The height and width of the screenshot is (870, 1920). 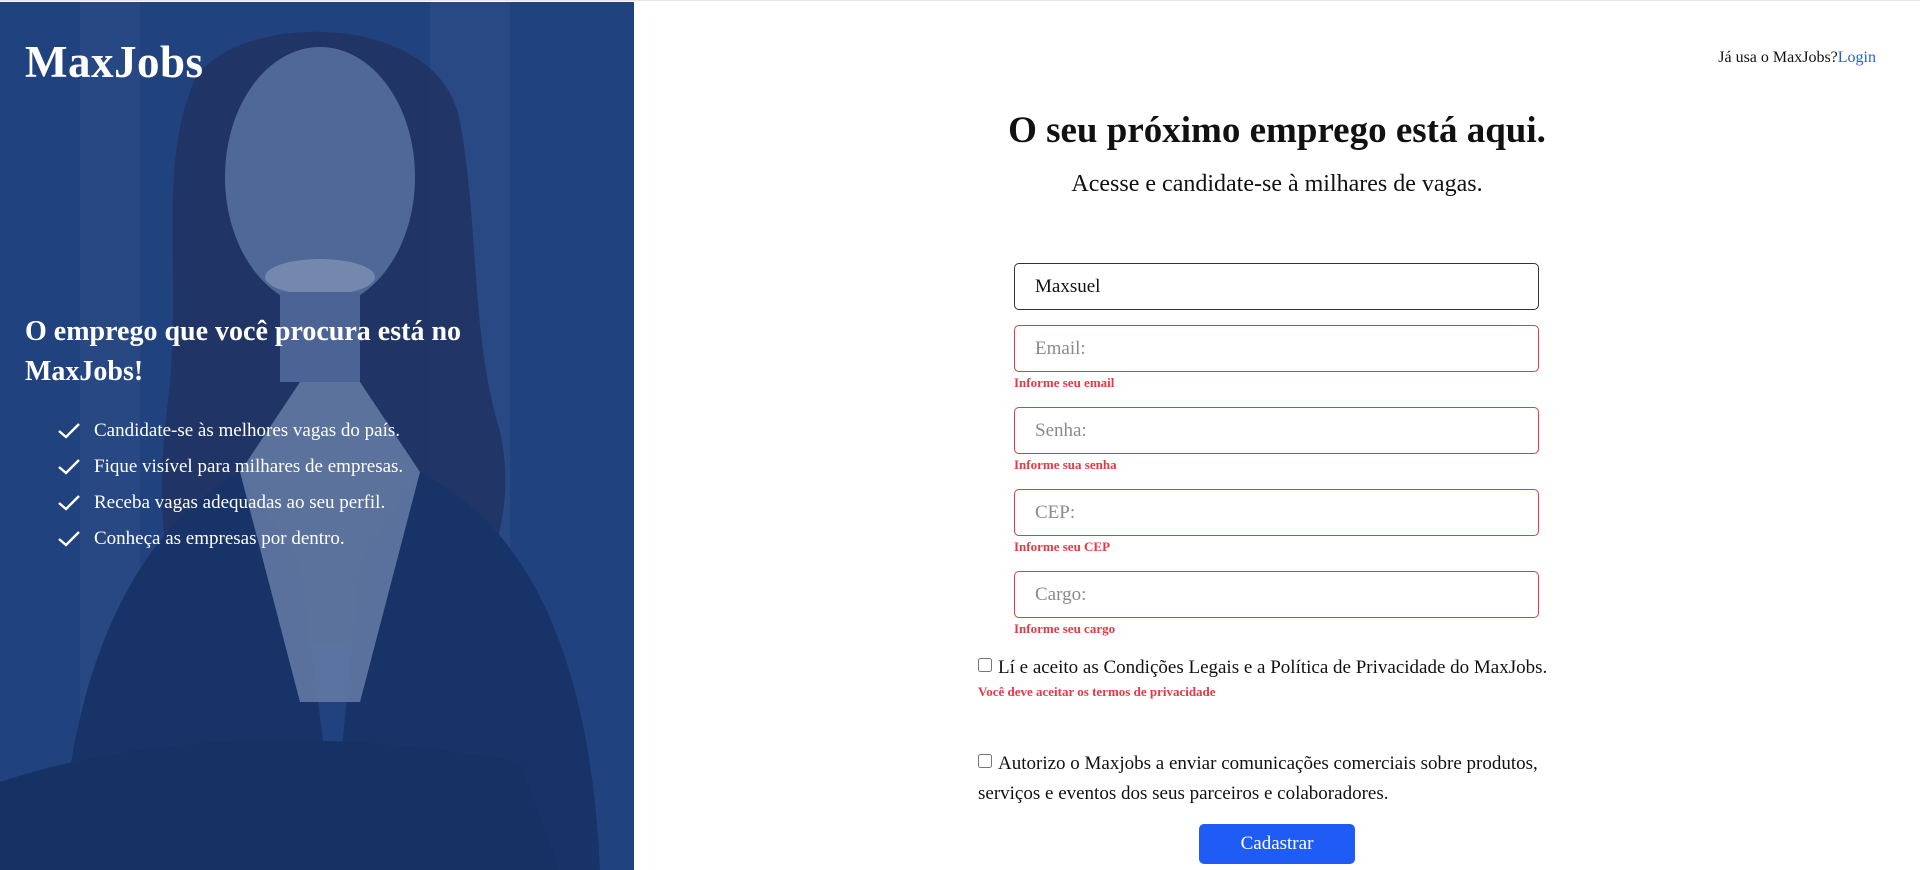 I want to click on role-field-group: Informe seu cargo, so click(x=1276, y=604).